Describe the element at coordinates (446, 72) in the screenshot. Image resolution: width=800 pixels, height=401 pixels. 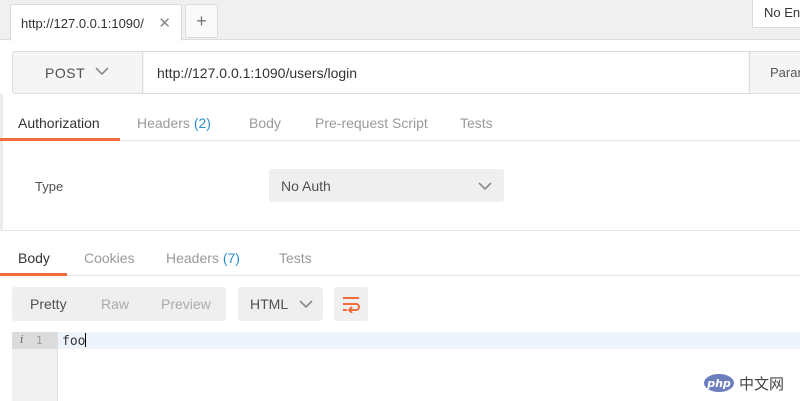
I see `url-input` at that location.